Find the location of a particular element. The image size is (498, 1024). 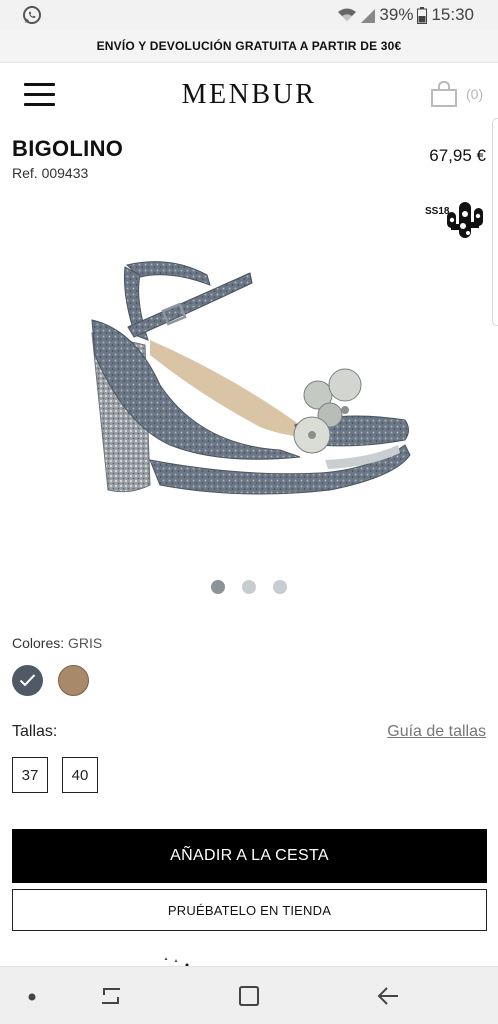

status-right: 39% 15:30 is located at coordinates (405, 15).